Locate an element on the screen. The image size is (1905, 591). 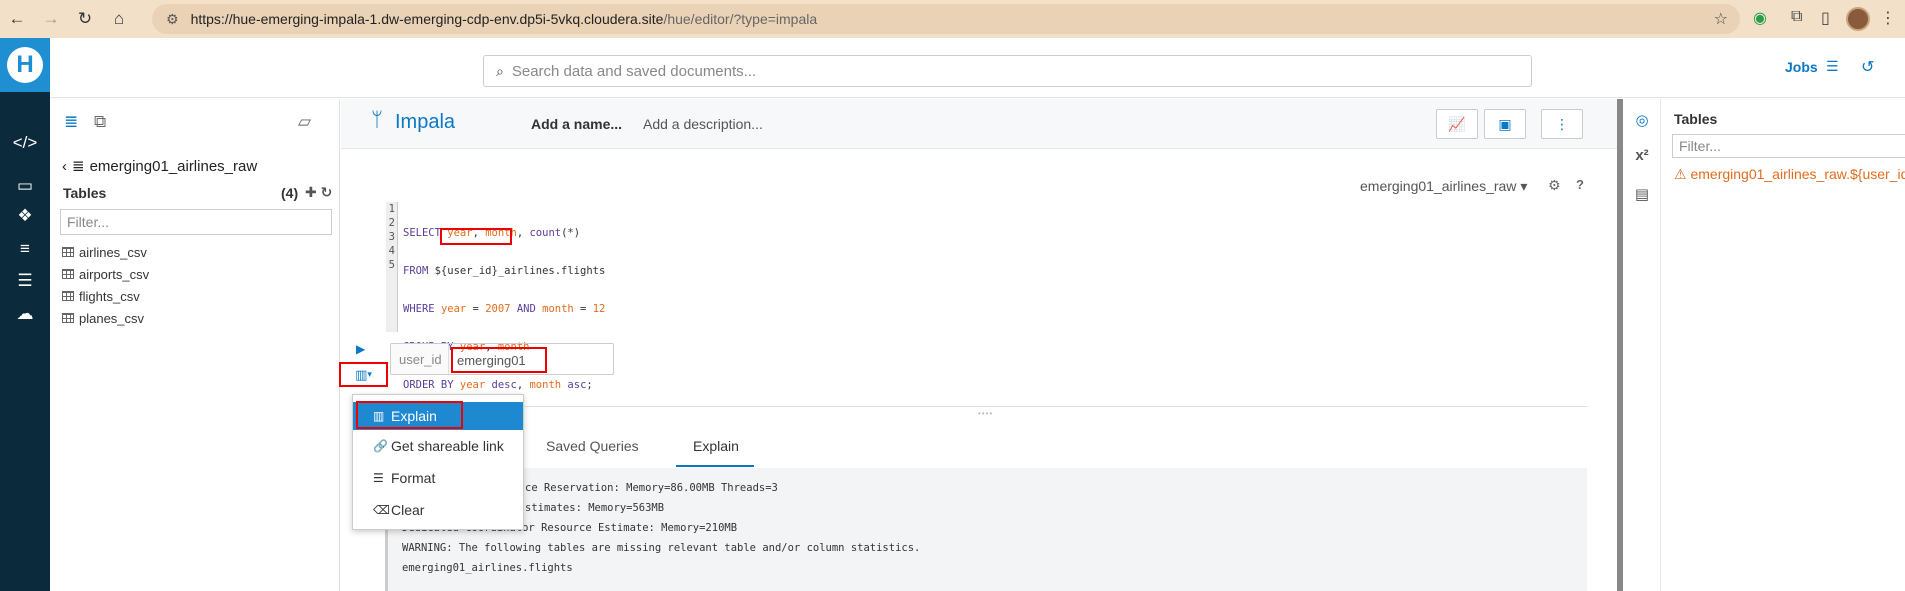
explain-line: emerging01_airlines.flights is located at coordinates (487, 568).